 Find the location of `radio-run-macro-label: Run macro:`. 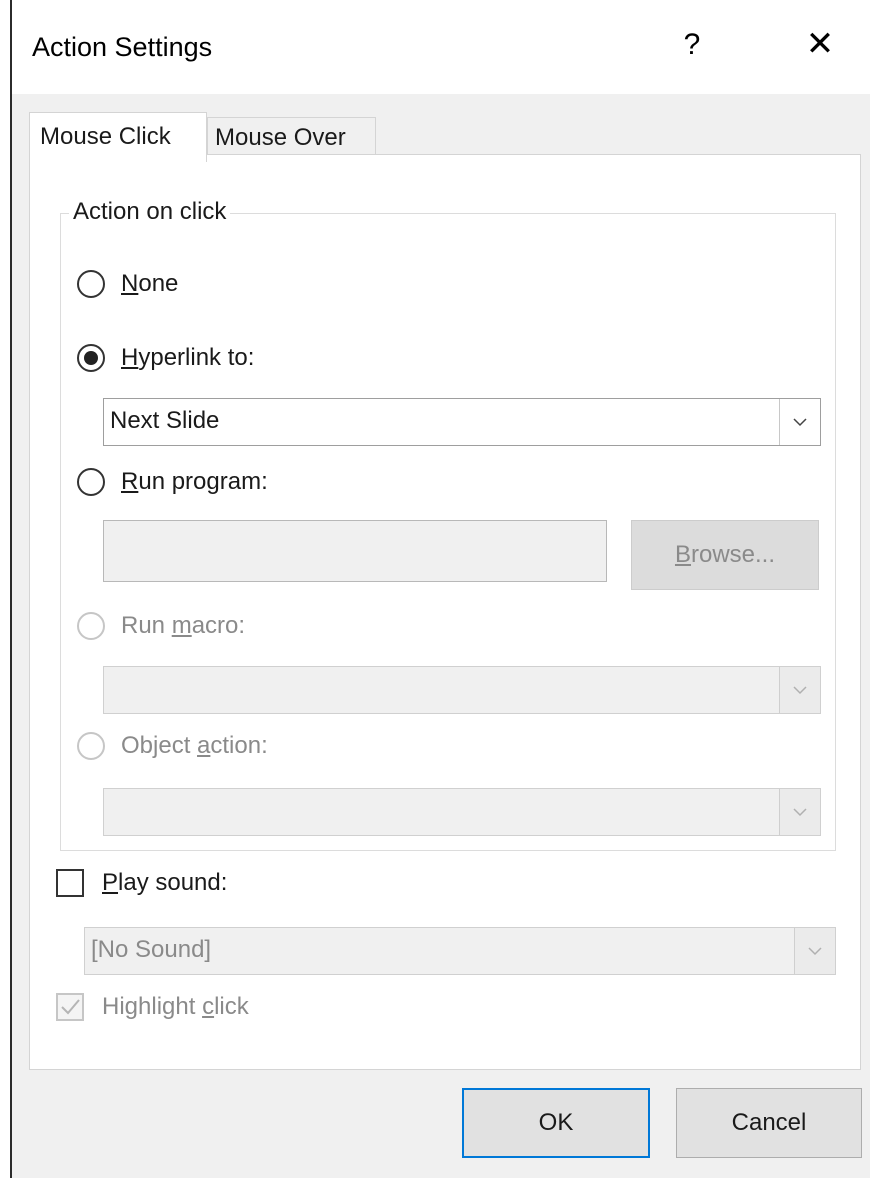

radio-run-macro-label: Run macro: is located at coordinates (183, 625).